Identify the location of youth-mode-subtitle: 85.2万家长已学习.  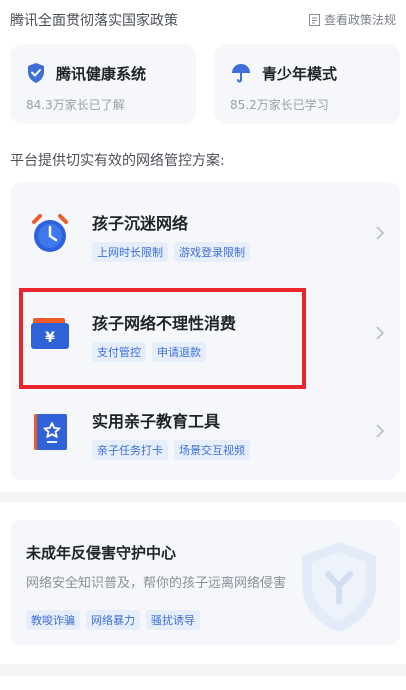
(279, 105).